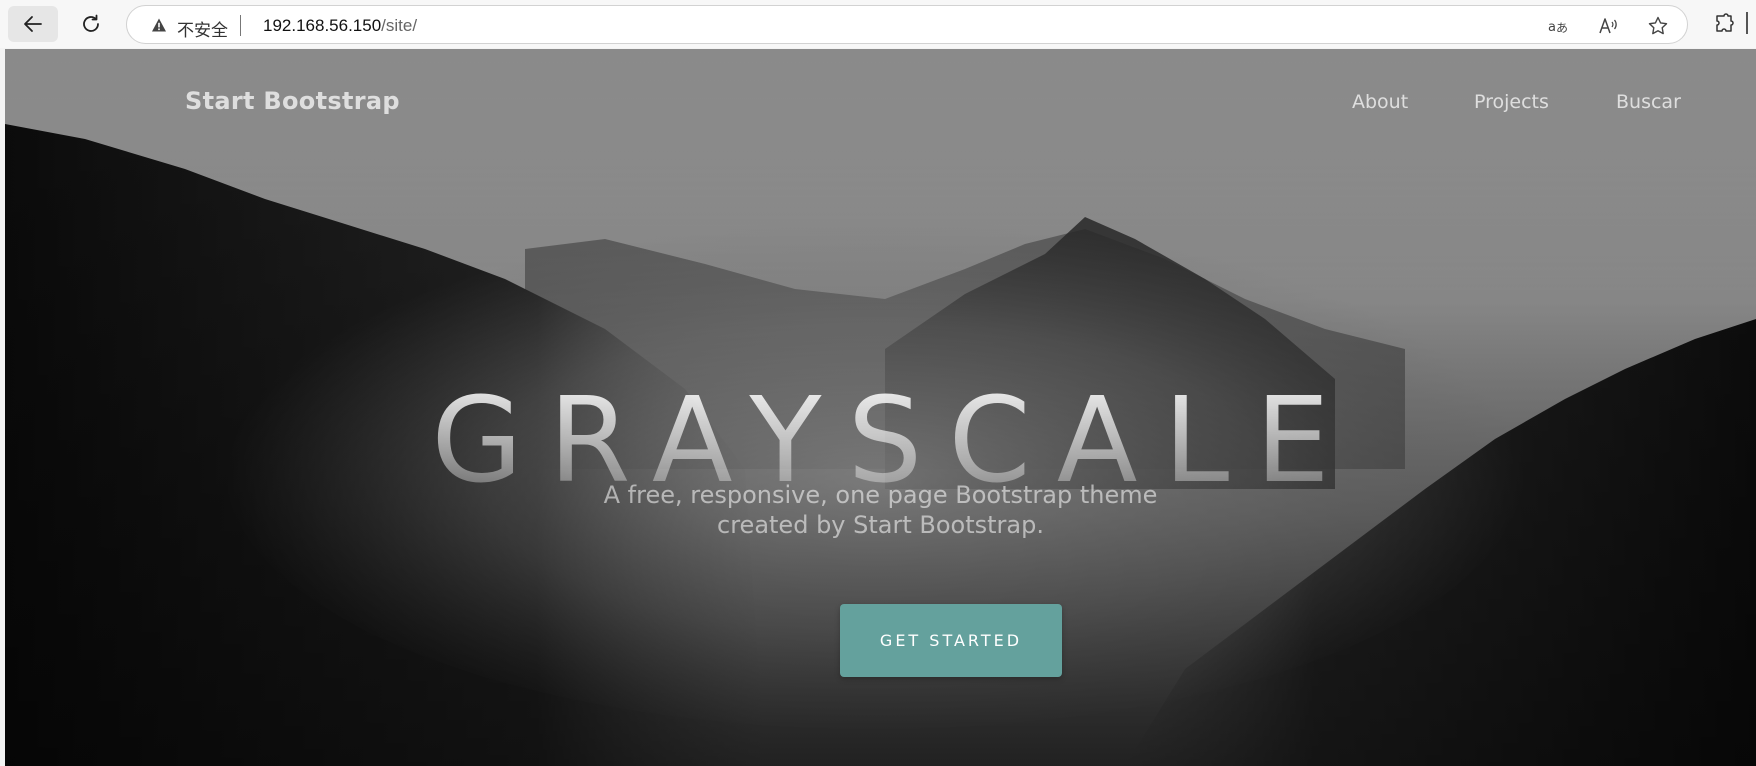  I want to click on svg-text: あ, so click(1562, 28).